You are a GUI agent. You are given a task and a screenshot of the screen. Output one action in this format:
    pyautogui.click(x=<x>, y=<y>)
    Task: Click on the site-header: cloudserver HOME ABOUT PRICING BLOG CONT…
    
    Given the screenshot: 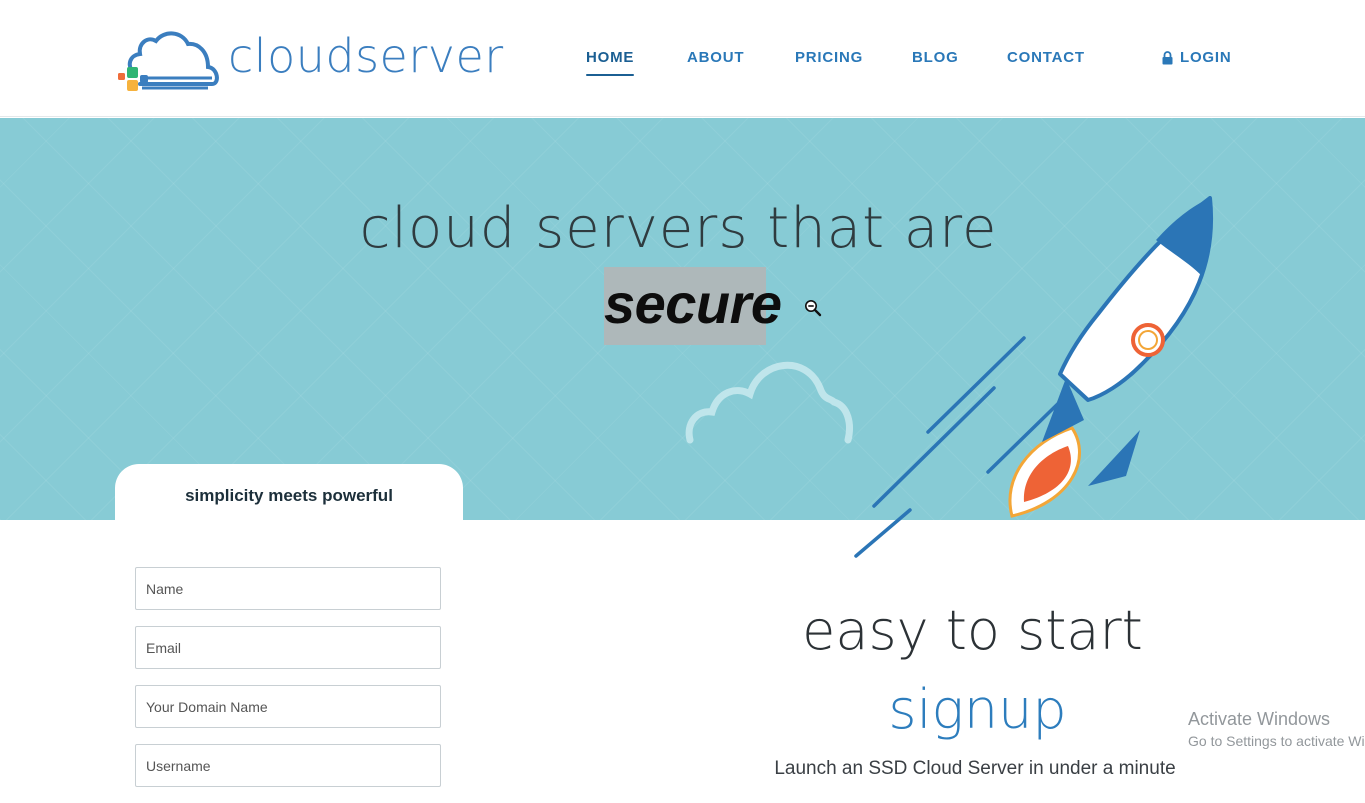 What is the action you would take?
    pyautogui.click(x=682, y=58)
    